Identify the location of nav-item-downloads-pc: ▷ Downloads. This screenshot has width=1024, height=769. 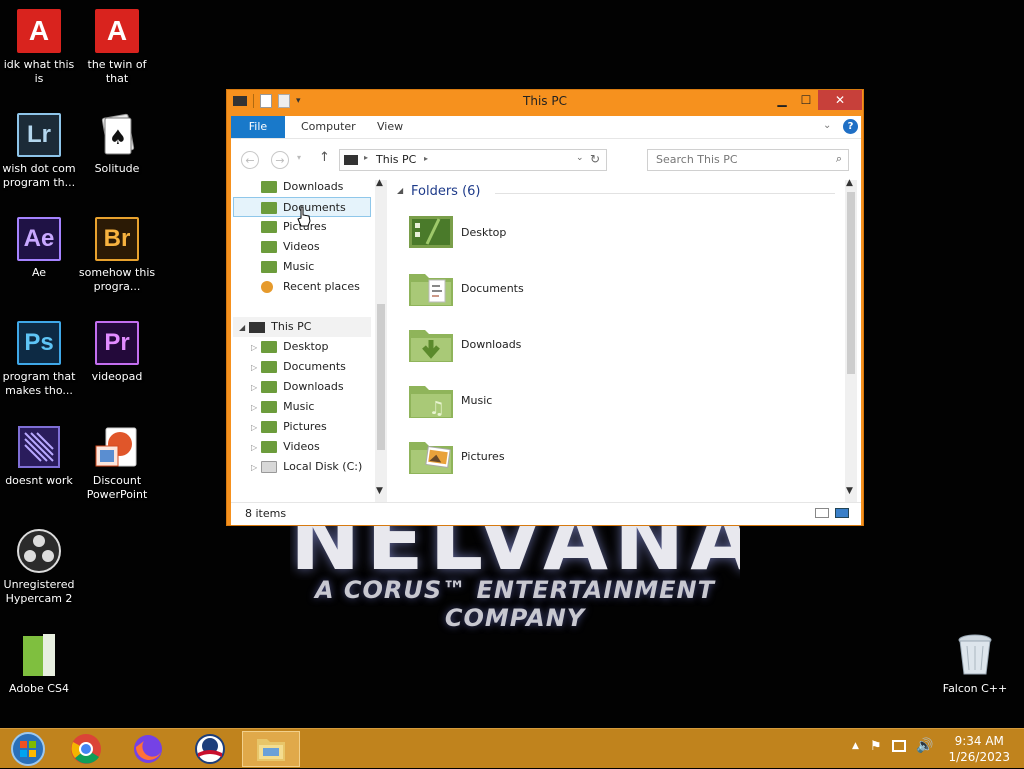
(297, 387).